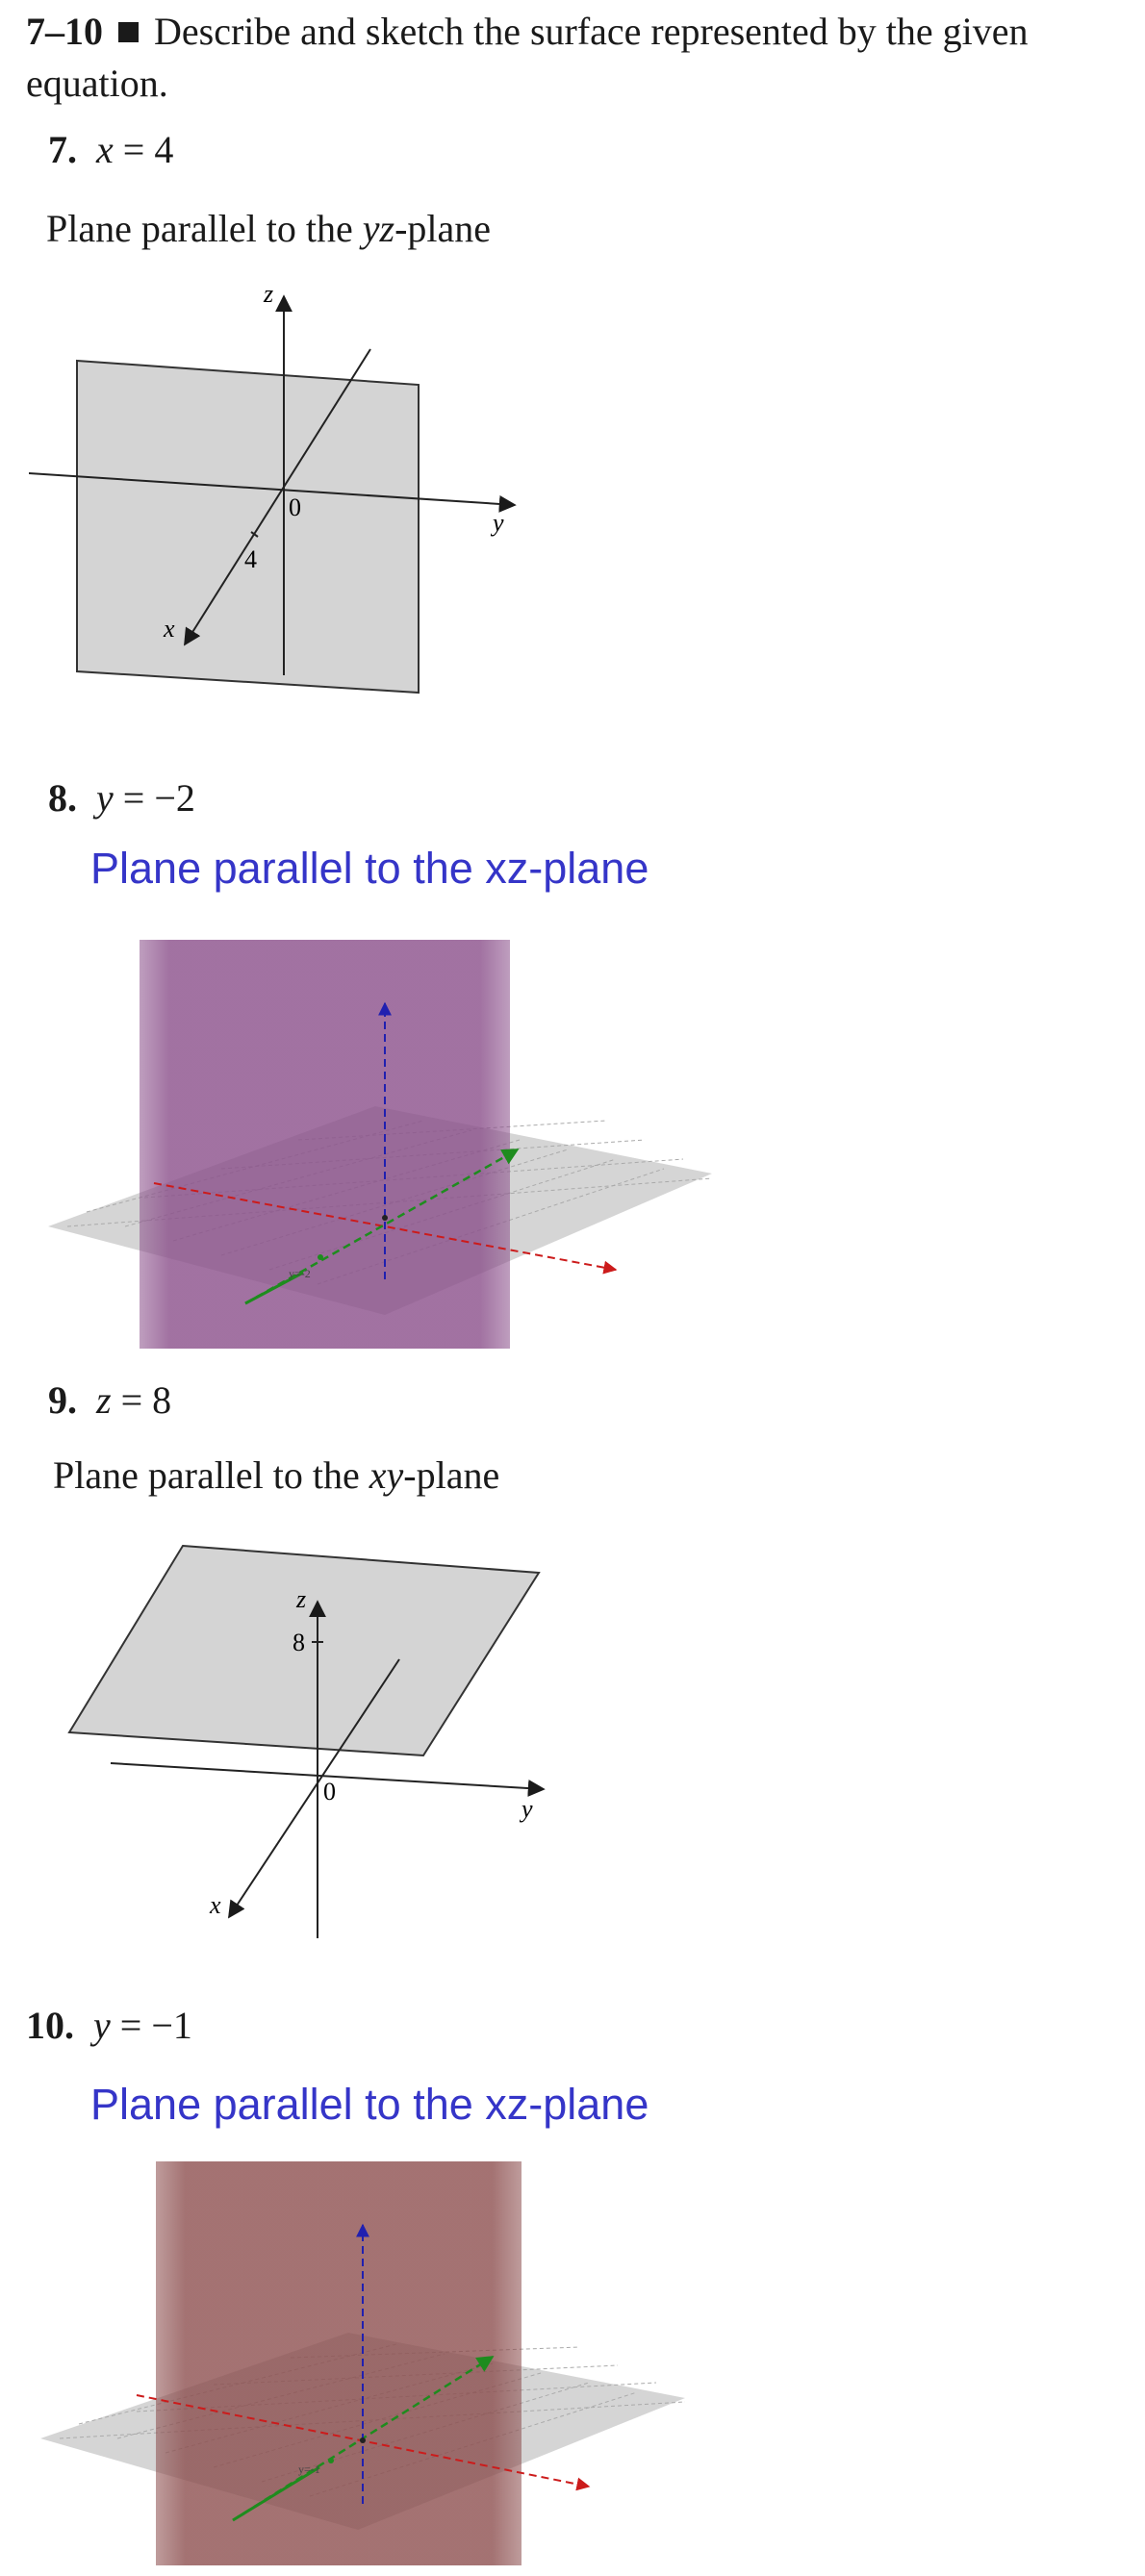 This screenshot has width=1145, height=2576. What do you see at coordinates (64, 32) in the screenshot?
I see `exercise-range: 7–10` at bounding box center [64, 32].